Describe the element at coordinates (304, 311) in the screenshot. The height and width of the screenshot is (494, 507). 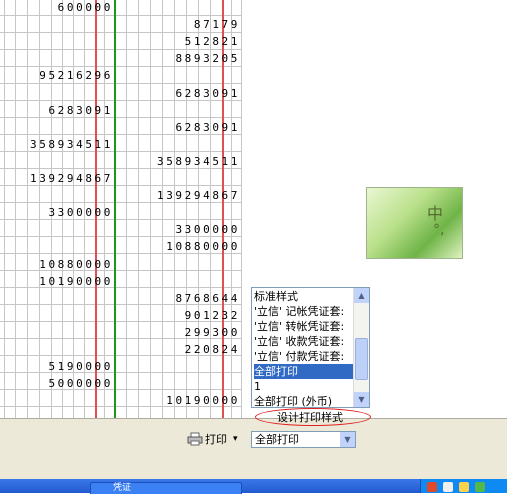
I see `print-style-option: '立信' 记帐凭证套:` at that location.